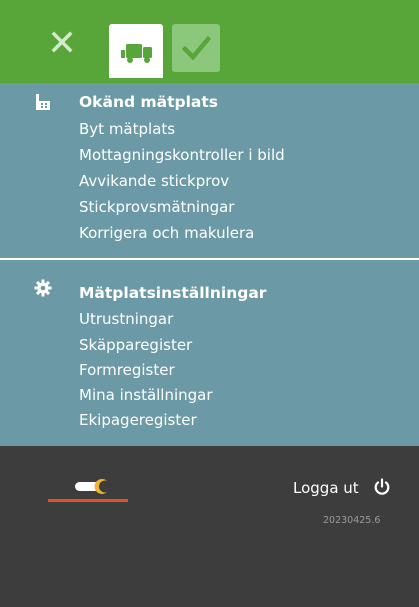  Describe the element at coordinates (138, 420) in the screenshot. I see `menu-item-ekipageregister: Ekipageregister` at that location.